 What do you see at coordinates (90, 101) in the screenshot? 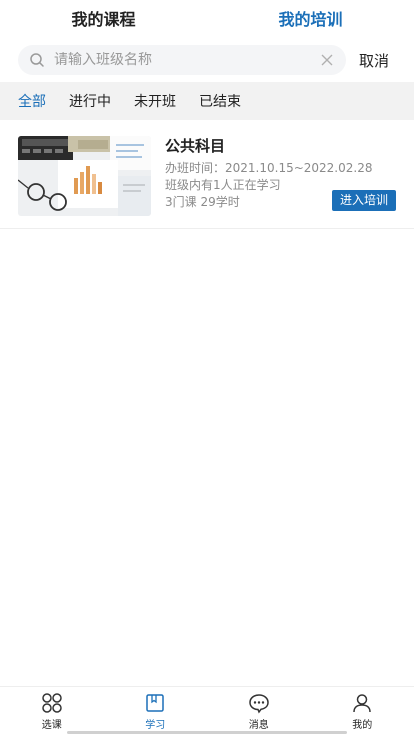
I see `filter-in-progress: 进行中` at bounding box center [90, 101].